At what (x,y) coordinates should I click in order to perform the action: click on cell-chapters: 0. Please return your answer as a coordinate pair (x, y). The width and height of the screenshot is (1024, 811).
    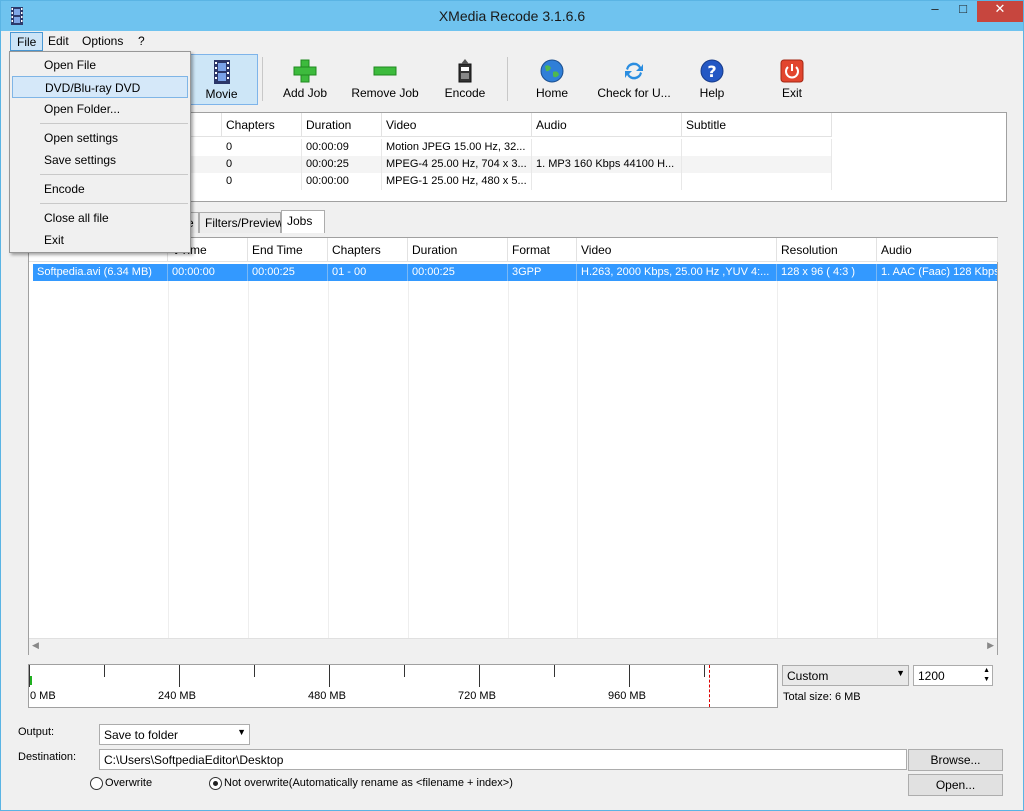
    Looking at the image, I should click on (262, 164).